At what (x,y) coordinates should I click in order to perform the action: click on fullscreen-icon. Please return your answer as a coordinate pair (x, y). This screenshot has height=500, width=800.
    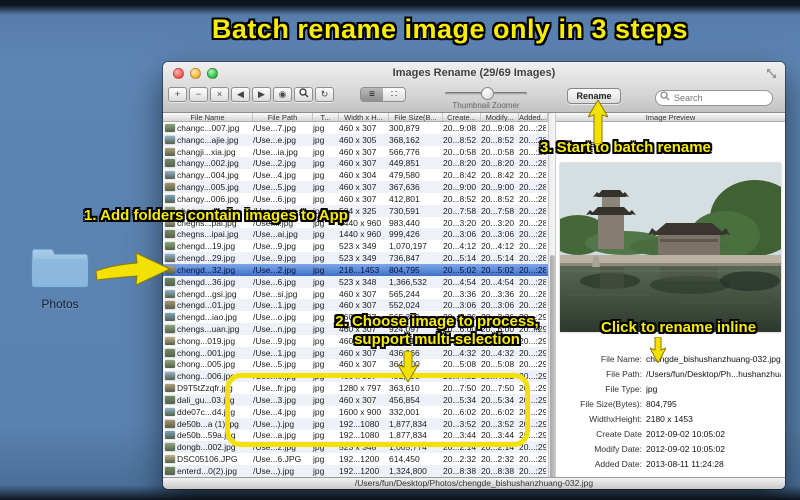
    Looking at the image, I should click on (771, 73).